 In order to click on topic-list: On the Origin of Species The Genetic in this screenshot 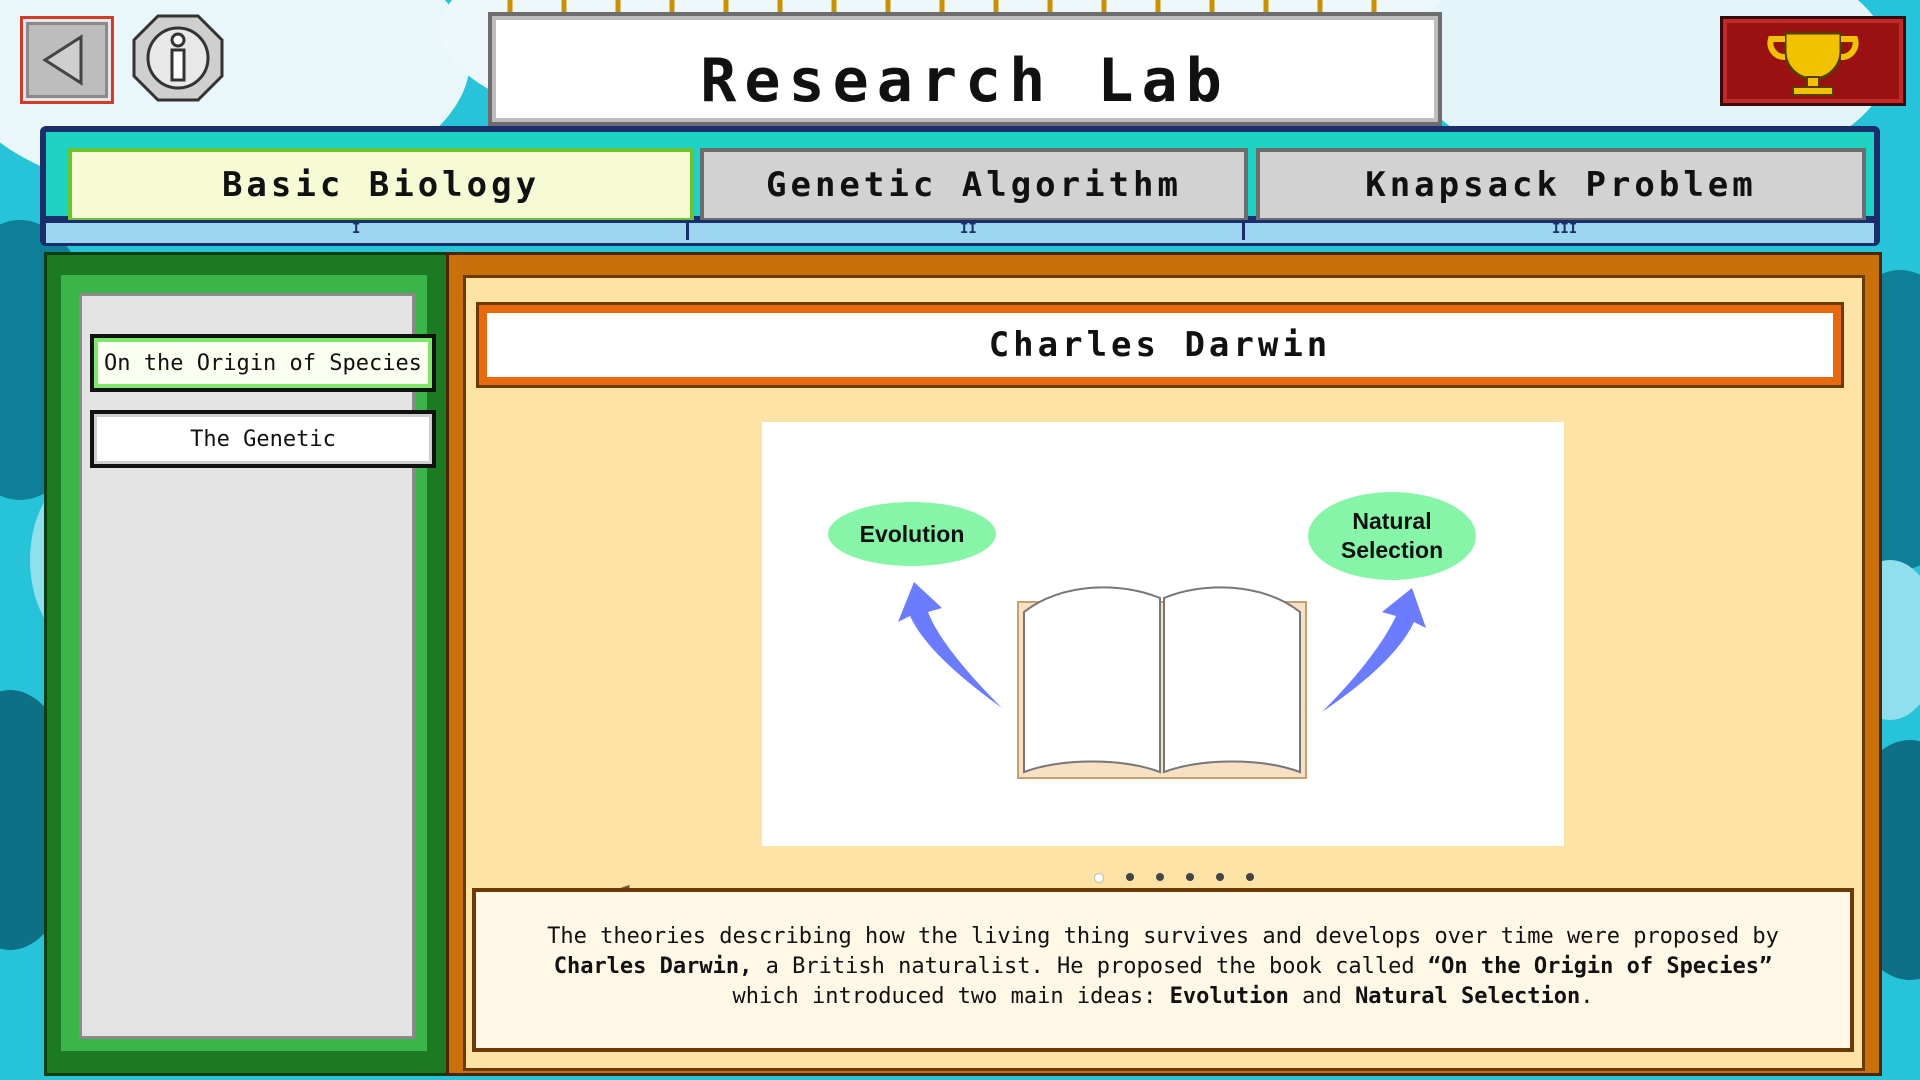, I will do `click(257, 666)`.